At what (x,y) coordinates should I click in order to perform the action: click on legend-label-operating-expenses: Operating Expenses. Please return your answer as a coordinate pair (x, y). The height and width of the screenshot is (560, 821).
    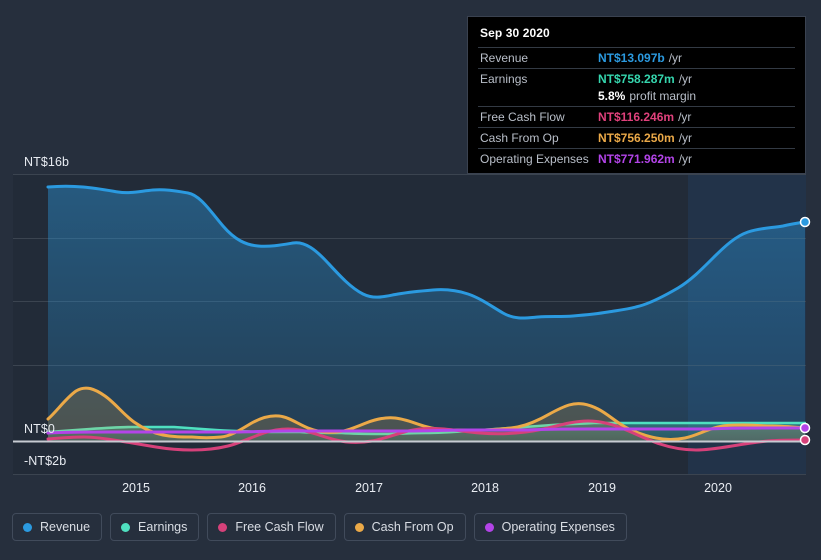
    Looking at the image, I should click on (558, 527).